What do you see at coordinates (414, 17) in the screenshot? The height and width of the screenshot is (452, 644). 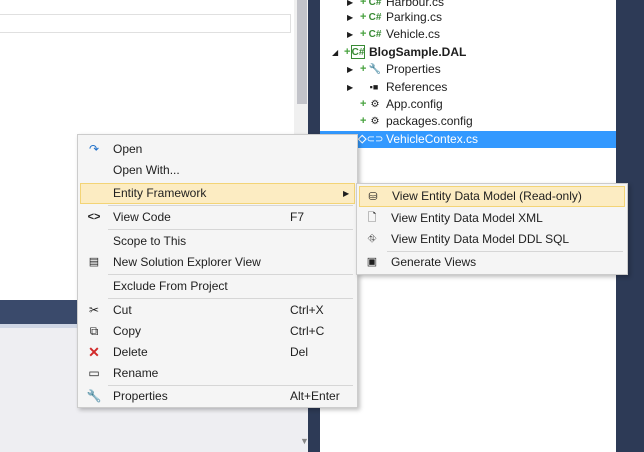 I see `tree-item-label: Parking.cs` at bounding box center [414, 17].